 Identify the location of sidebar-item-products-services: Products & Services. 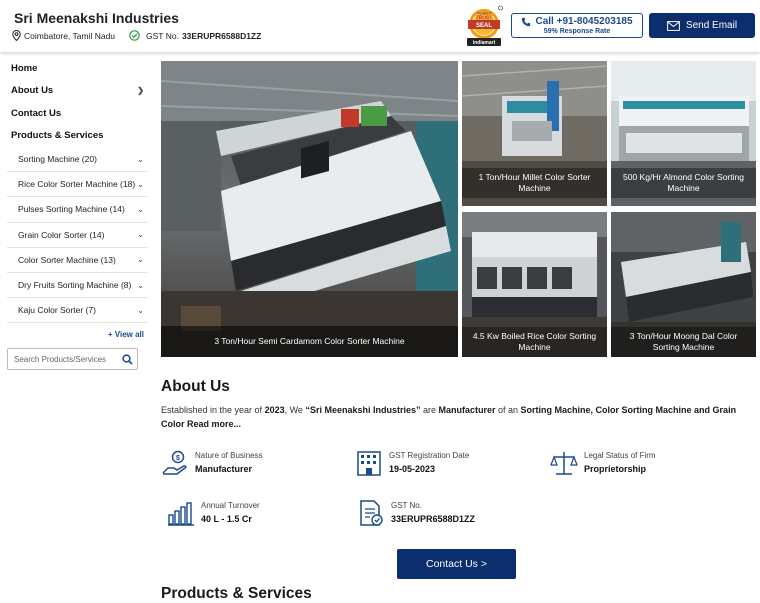
(77, 136).